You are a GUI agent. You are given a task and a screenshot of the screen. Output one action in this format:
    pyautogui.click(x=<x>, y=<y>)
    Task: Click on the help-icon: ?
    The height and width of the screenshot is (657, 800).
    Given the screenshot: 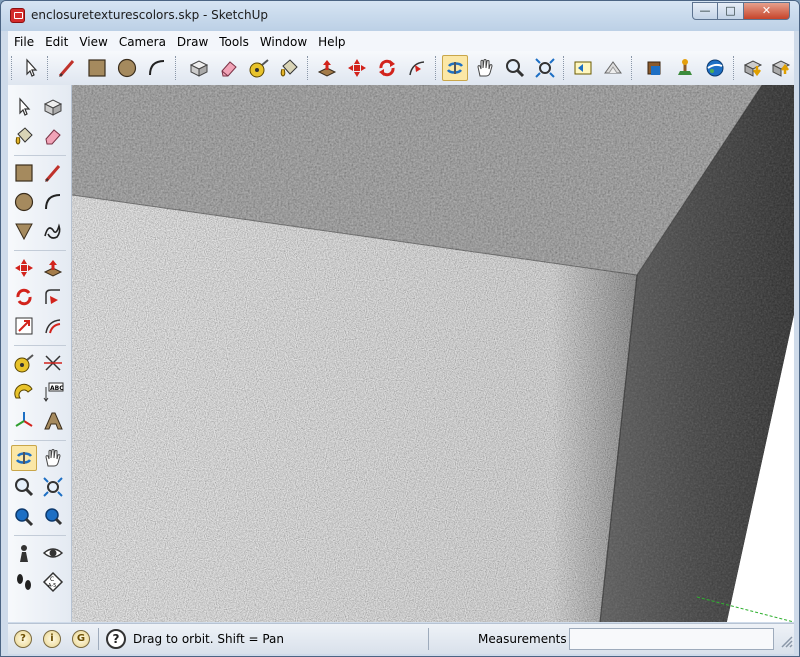 What is the action you would take?
    pyautogui.click(x=116, y=639)
    